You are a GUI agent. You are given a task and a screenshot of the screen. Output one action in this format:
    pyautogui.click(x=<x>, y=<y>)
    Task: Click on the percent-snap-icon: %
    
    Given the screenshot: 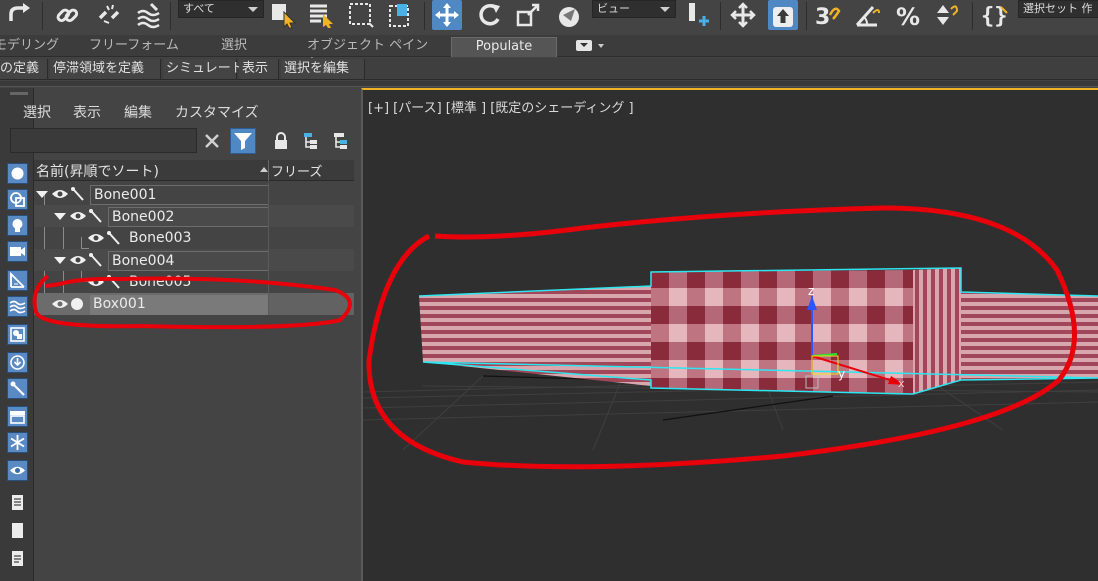 What is the action you would take?
    pyautogui.click(x=909, y=15)
    